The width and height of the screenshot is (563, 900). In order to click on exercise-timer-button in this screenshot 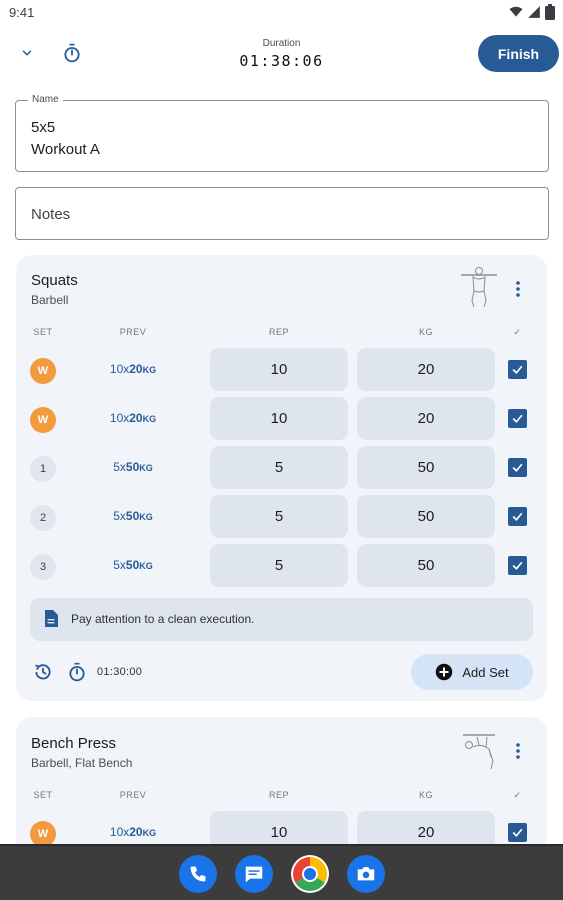, I will do `click(77, 672)`.